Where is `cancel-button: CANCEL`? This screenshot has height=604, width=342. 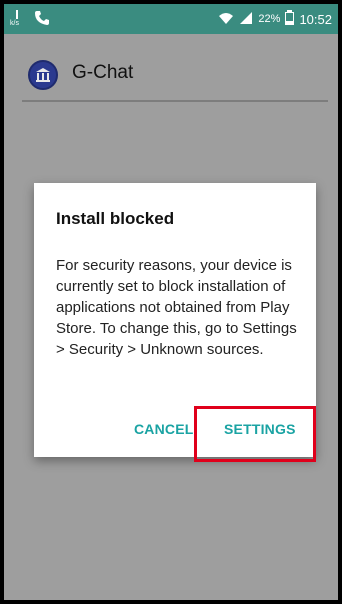 cancel-button: CANCEL is located at coordinates (164, 429).